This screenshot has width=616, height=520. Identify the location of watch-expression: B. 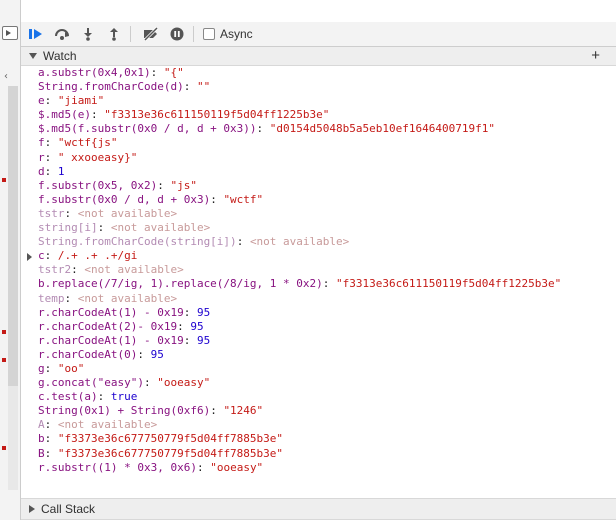
(41, 453).